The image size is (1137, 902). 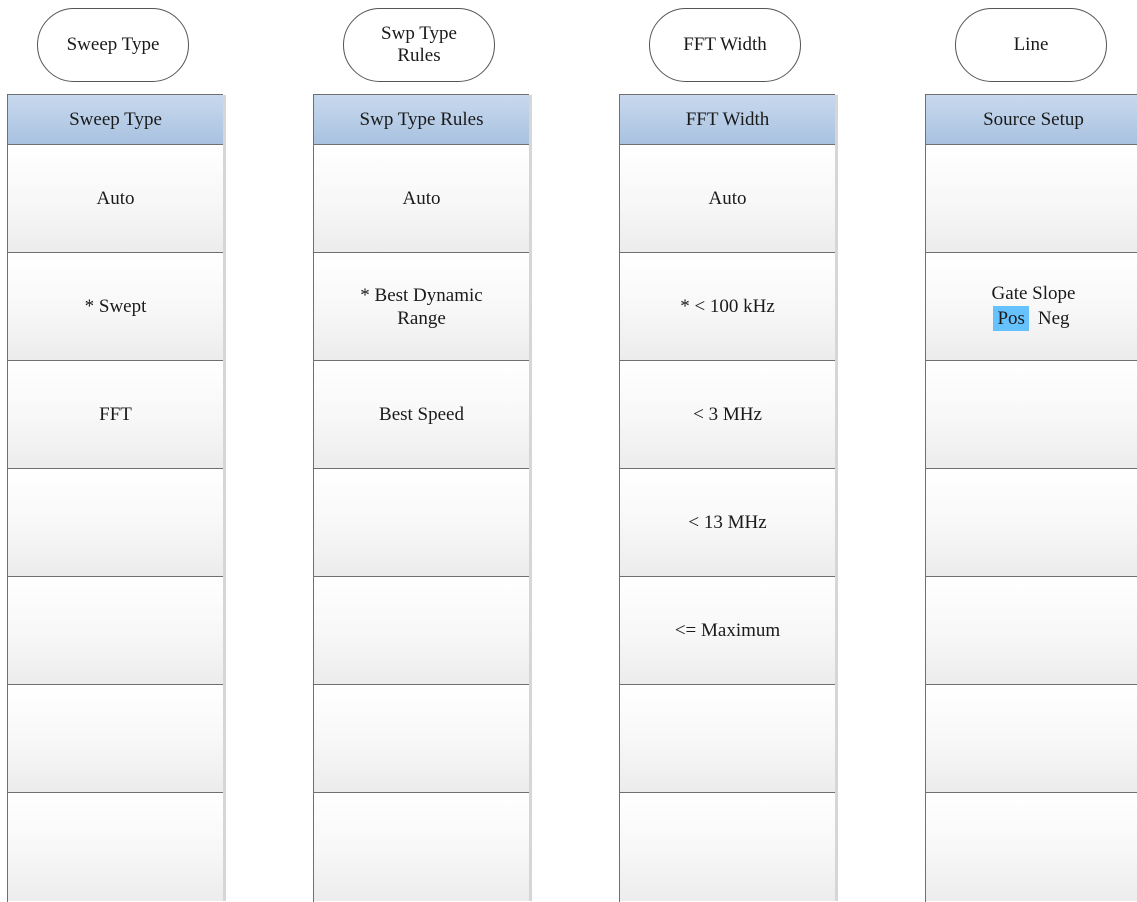 I want to click on menu-header: FFT Width, so click(x=727, y=120).